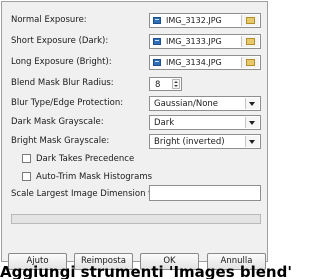 The width and height of the screenshot is (320, 279). I want to click on dark-precedence-checkbox, so click(26, 158).